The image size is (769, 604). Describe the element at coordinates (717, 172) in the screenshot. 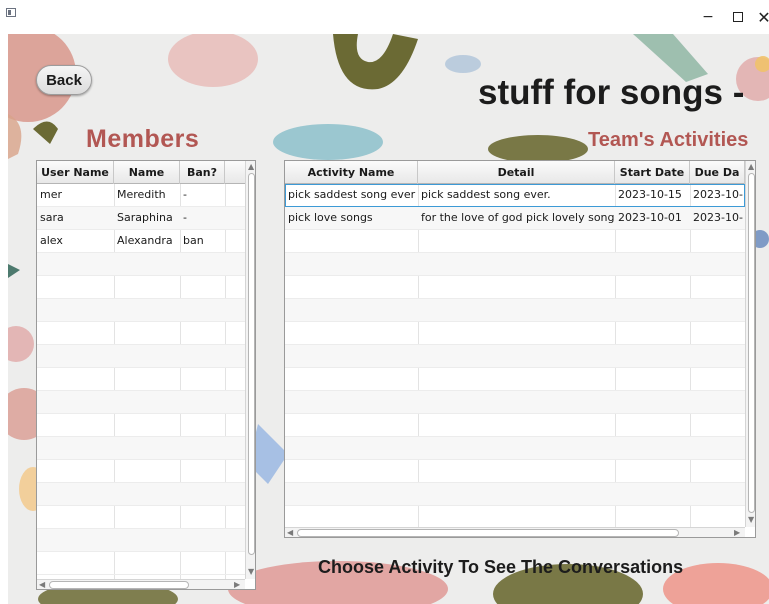

I see `activities-col-due-date: Due Da` at that location.